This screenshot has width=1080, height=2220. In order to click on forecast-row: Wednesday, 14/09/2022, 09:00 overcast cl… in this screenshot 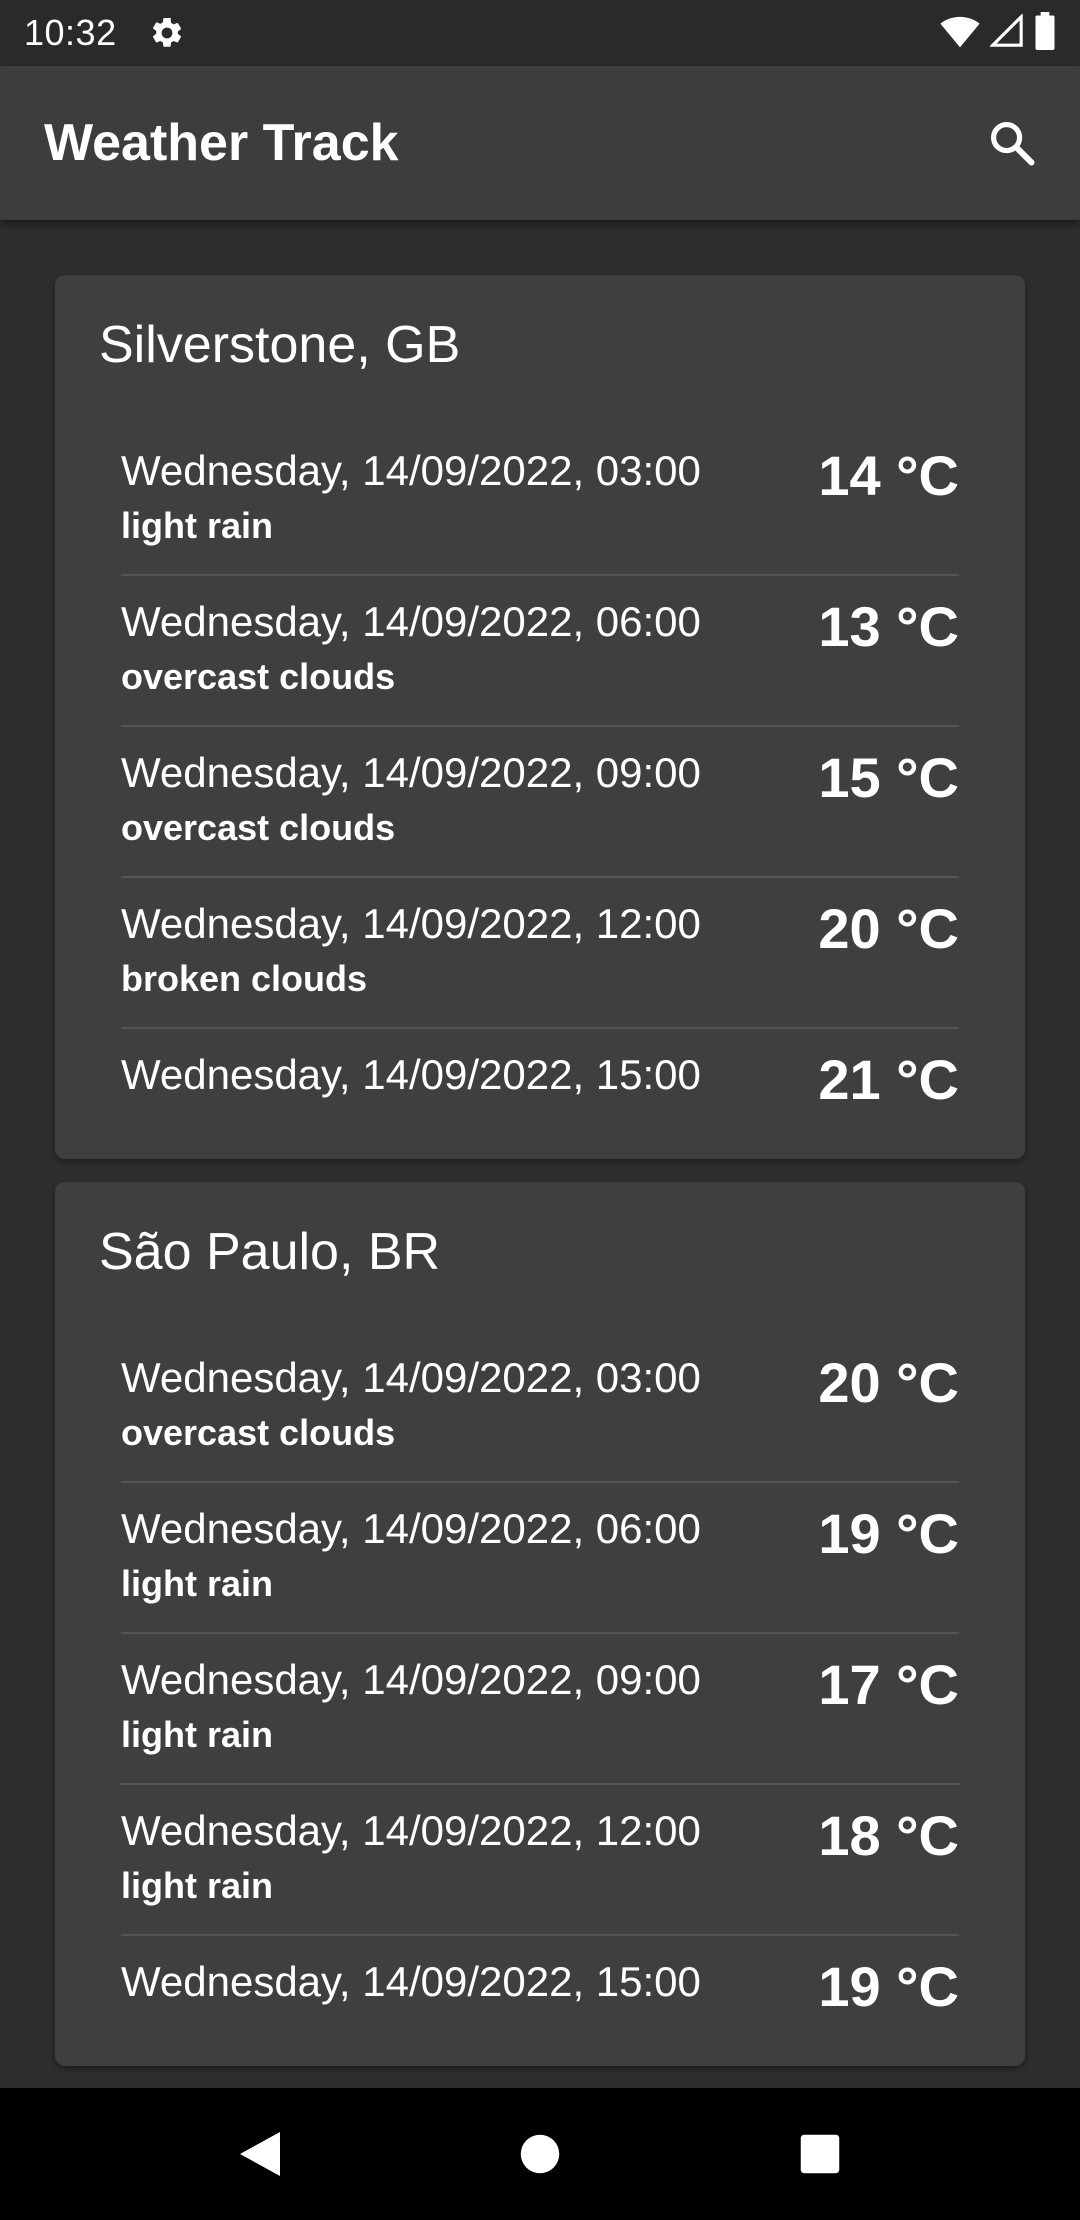, I will do `click(540, 802)`.